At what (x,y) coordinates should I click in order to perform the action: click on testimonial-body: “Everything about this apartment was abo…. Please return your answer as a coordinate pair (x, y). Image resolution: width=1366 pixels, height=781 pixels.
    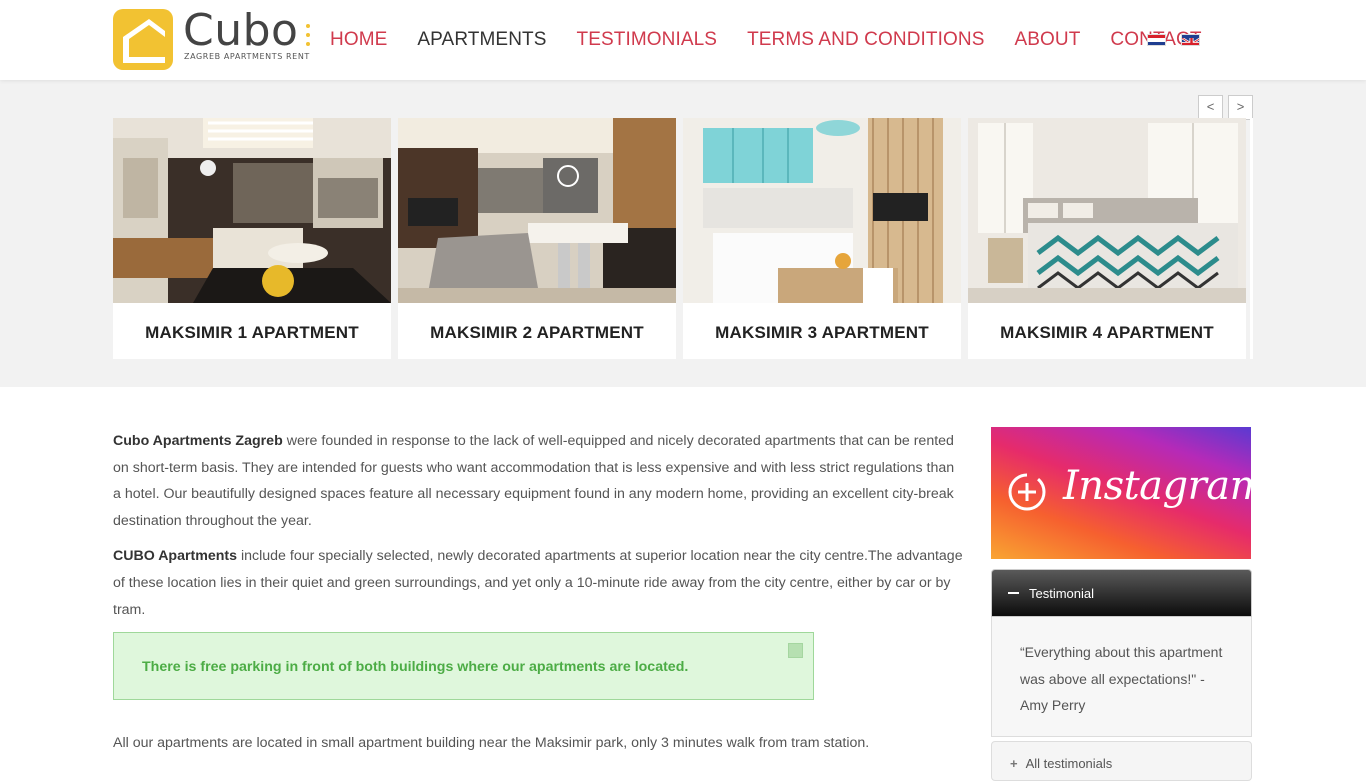
    Looking at the image, I should click on (1121, 677).